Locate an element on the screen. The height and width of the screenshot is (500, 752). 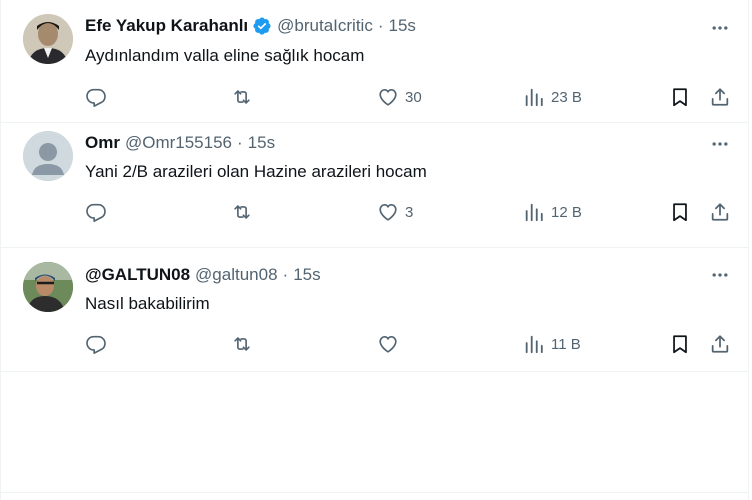
like-button: 30 is located at coordinates (399, 97).